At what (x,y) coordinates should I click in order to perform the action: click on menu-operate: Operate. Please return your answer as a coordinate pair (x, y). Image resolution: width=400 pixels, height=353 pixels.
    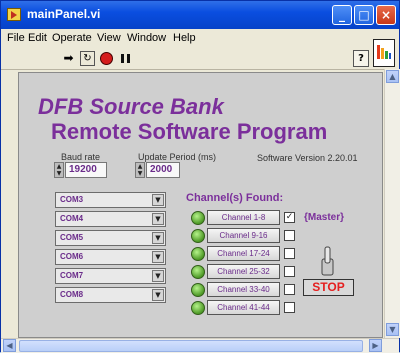
    Looking at the image, I should click on (72, 38).